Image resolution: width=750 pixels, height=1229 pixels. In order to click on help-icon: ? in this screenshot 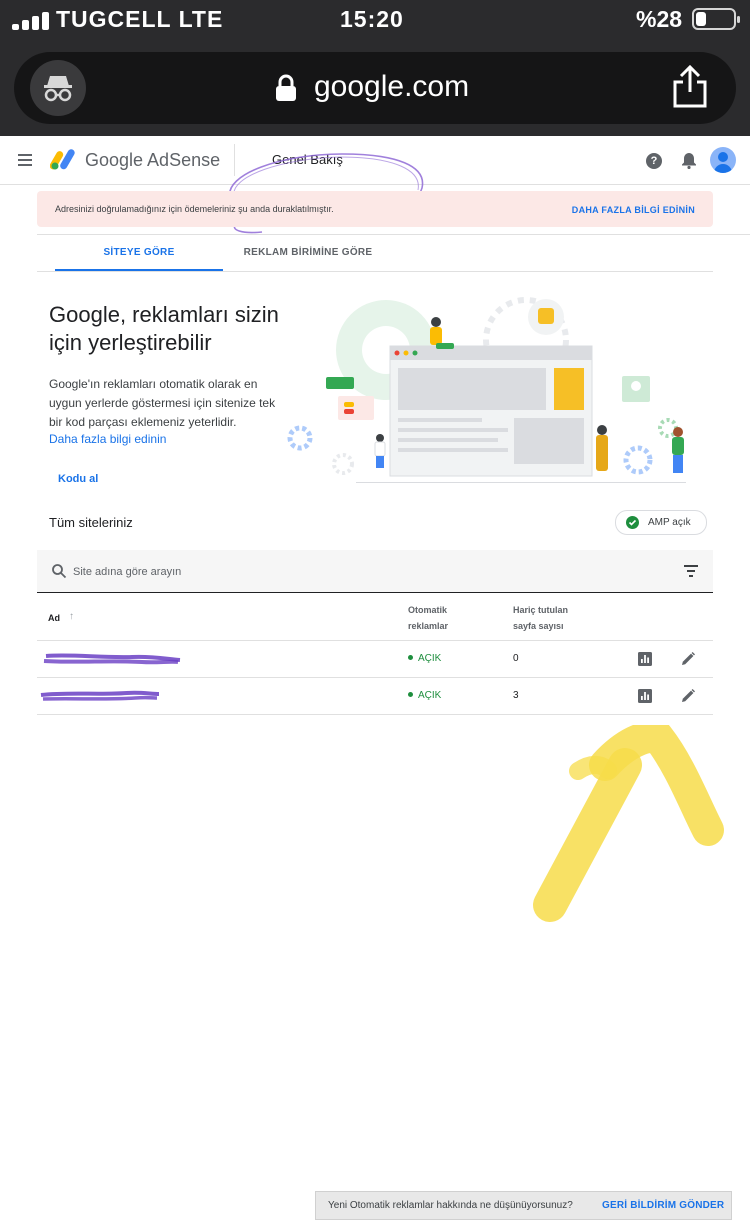, I will do `click(654, 161)`.